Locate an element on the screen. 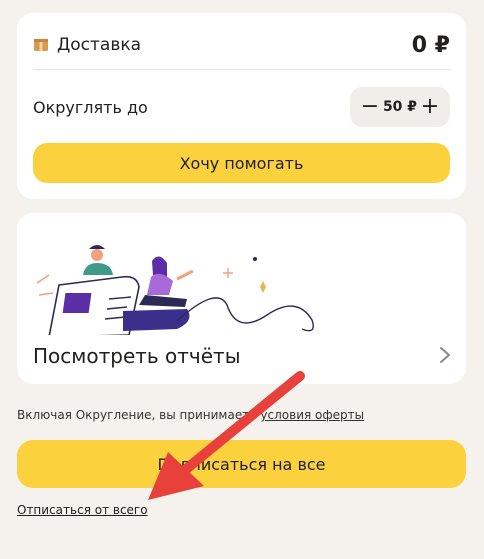  delivery-price: 0 ₽ is located at coordinates (430, 45).